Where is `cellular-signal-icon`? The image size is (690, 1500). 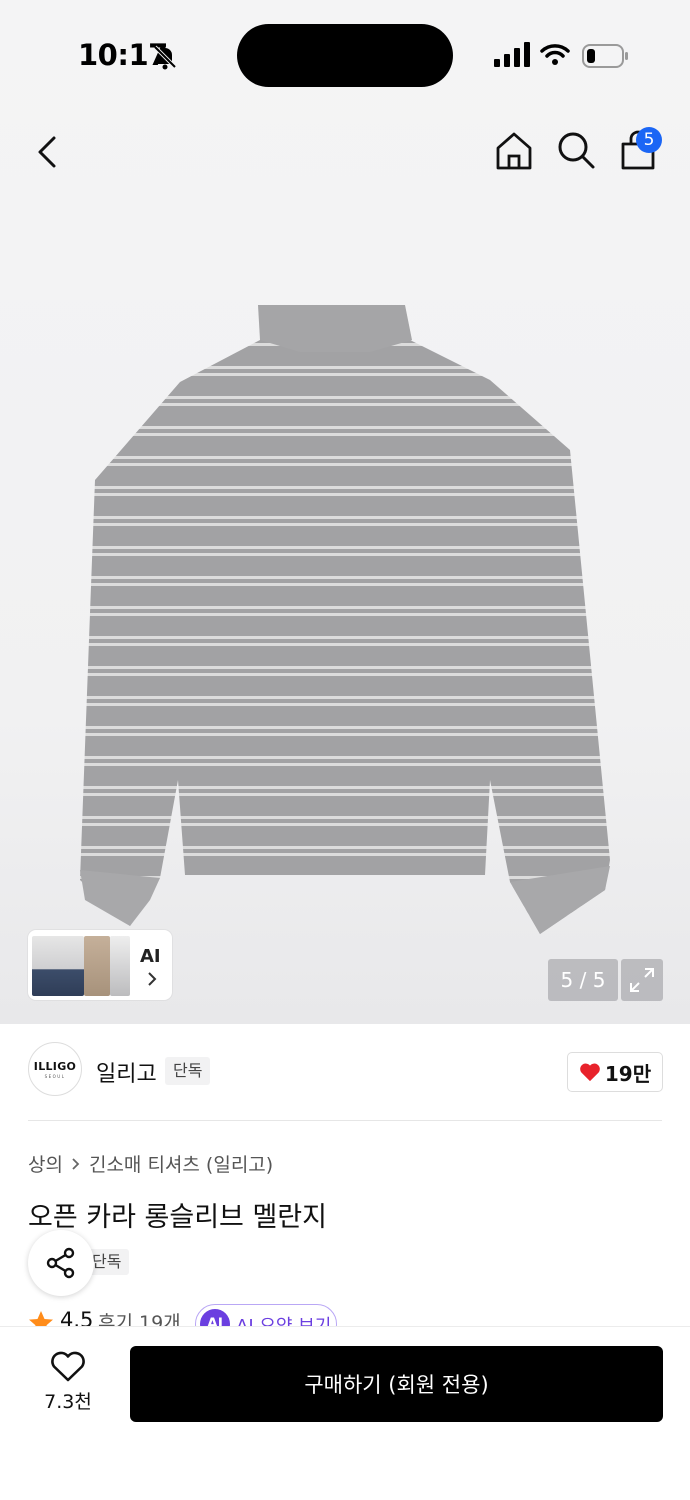
cellular-signal-icon is located at coordinates (512, 54).